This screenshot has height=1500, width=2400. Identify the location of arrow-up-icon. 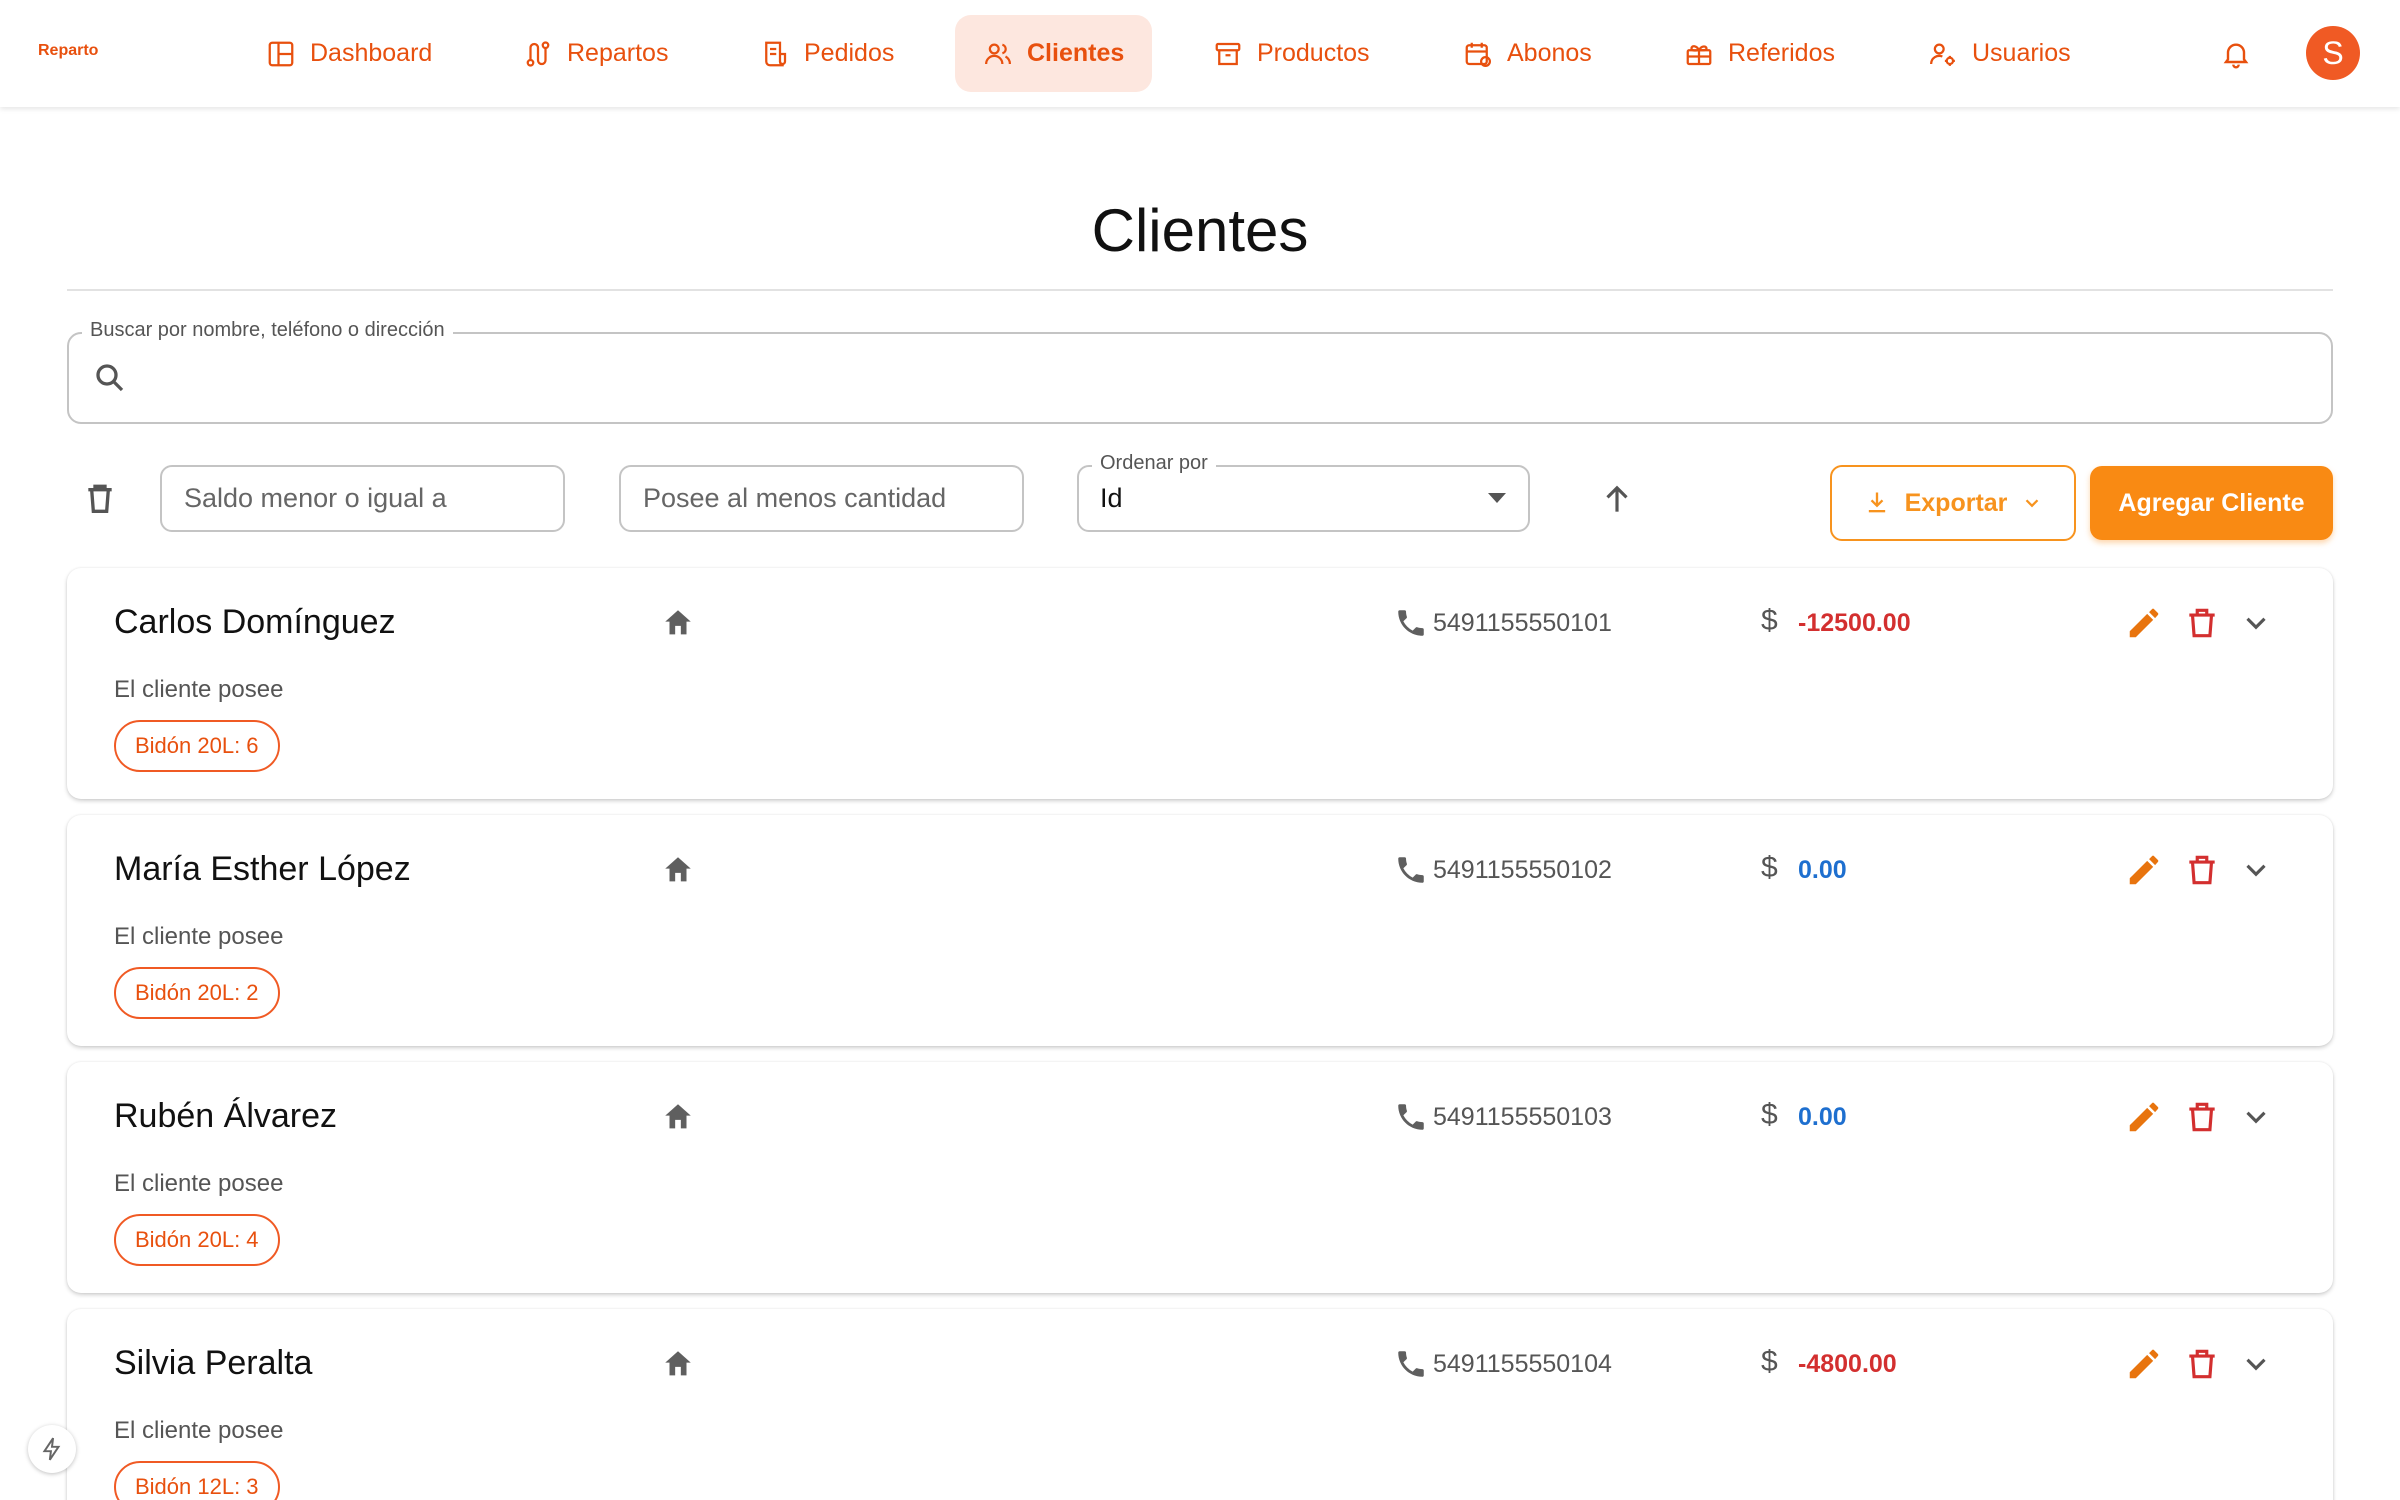
(1617, 499).